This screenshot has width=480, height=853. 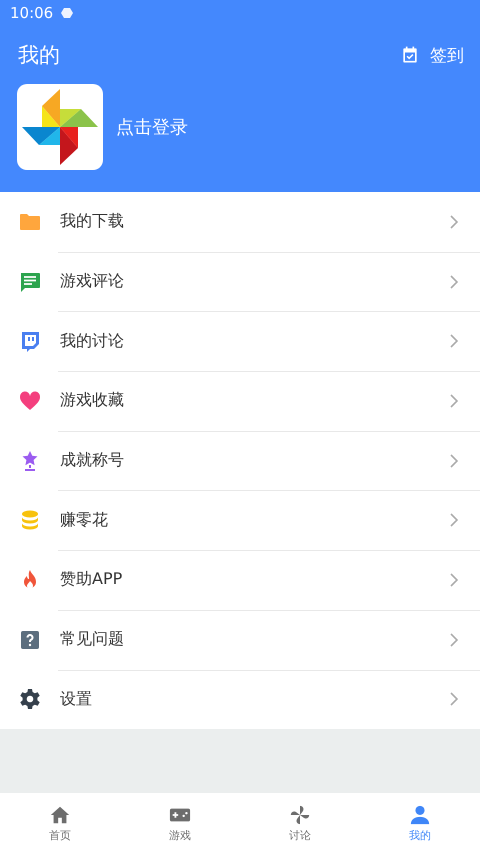 I want to click on menu-item: 我的下载, so click(x=240, y=222).